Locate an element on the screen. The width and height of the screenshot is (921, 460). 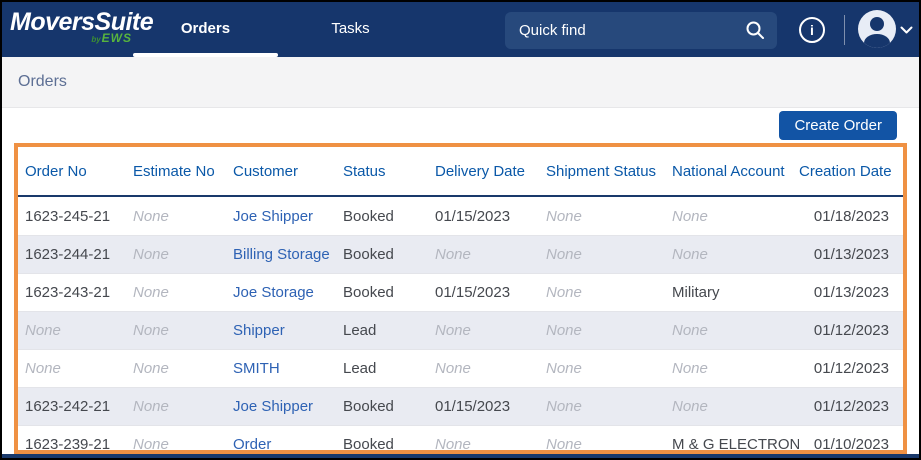
cell-order-no: 1623-239-21 is located at coordinates (68, 444).